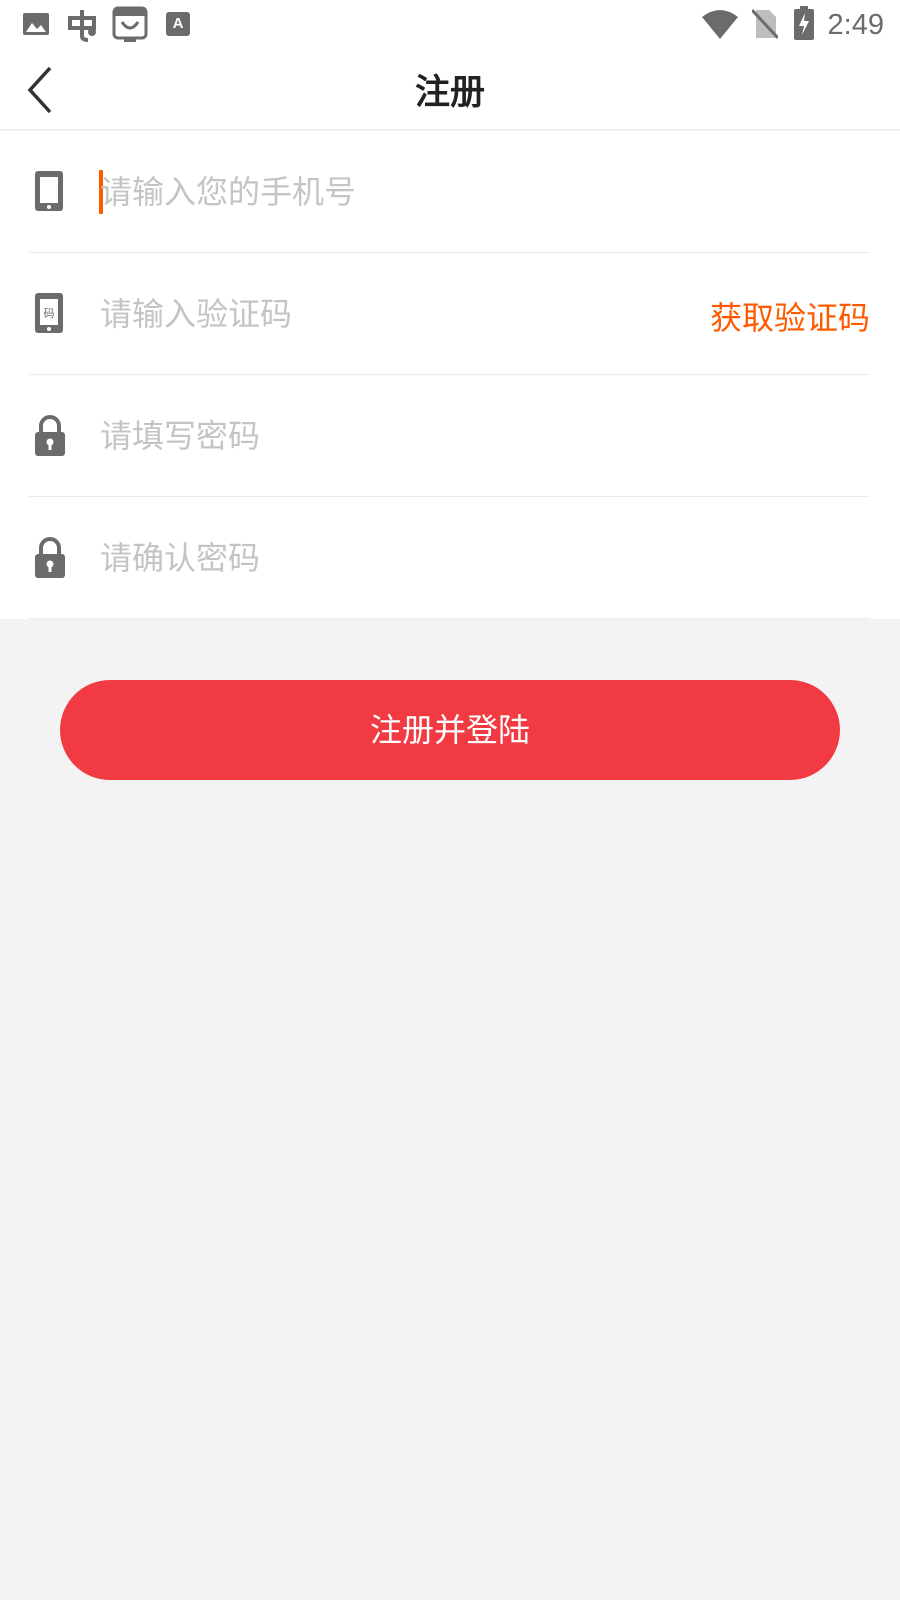  Describe the element at coordinates (450, 25) in the screenshot. I see `status-bar: A 2:49` at that location.